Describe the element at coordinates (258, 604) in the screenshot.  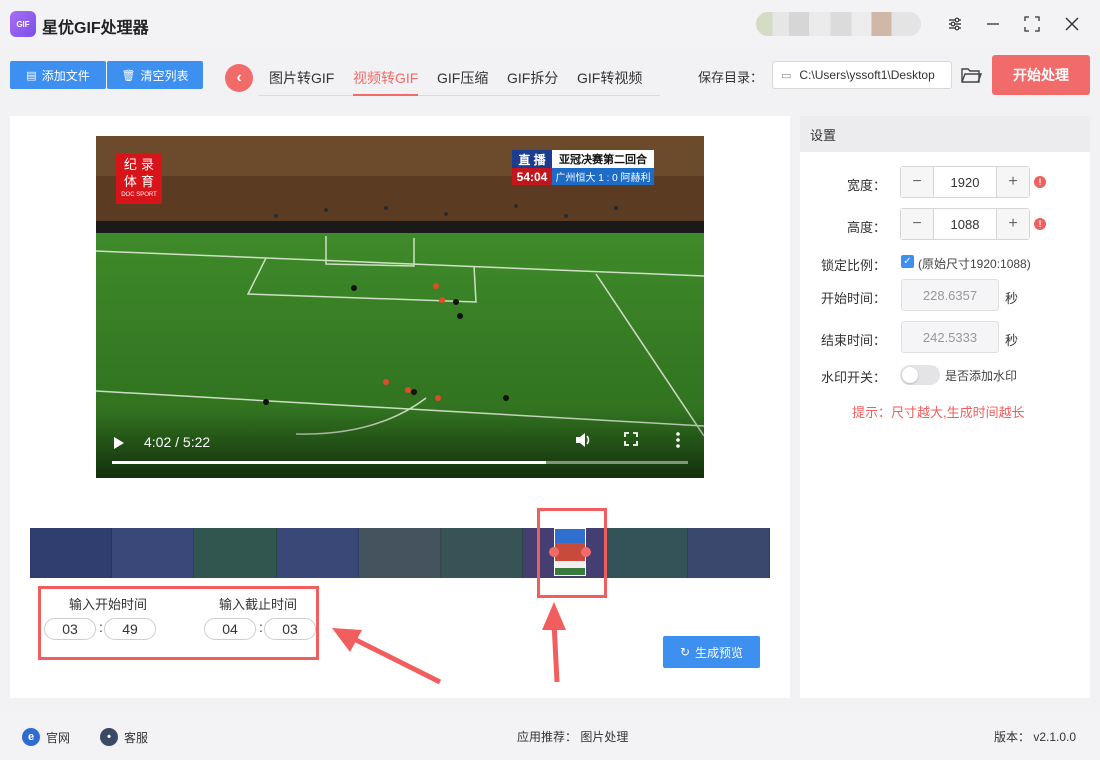
I see `end-time-label: 输入截止时间` at that location.